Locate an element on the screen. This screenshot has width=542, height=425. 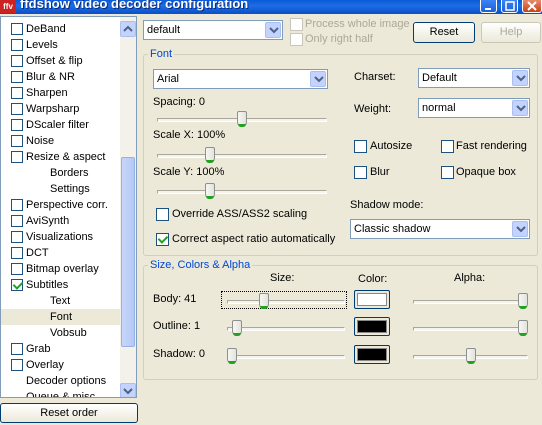
sidebar-item-label: Blur & NR is located at coordinates (50, 77).